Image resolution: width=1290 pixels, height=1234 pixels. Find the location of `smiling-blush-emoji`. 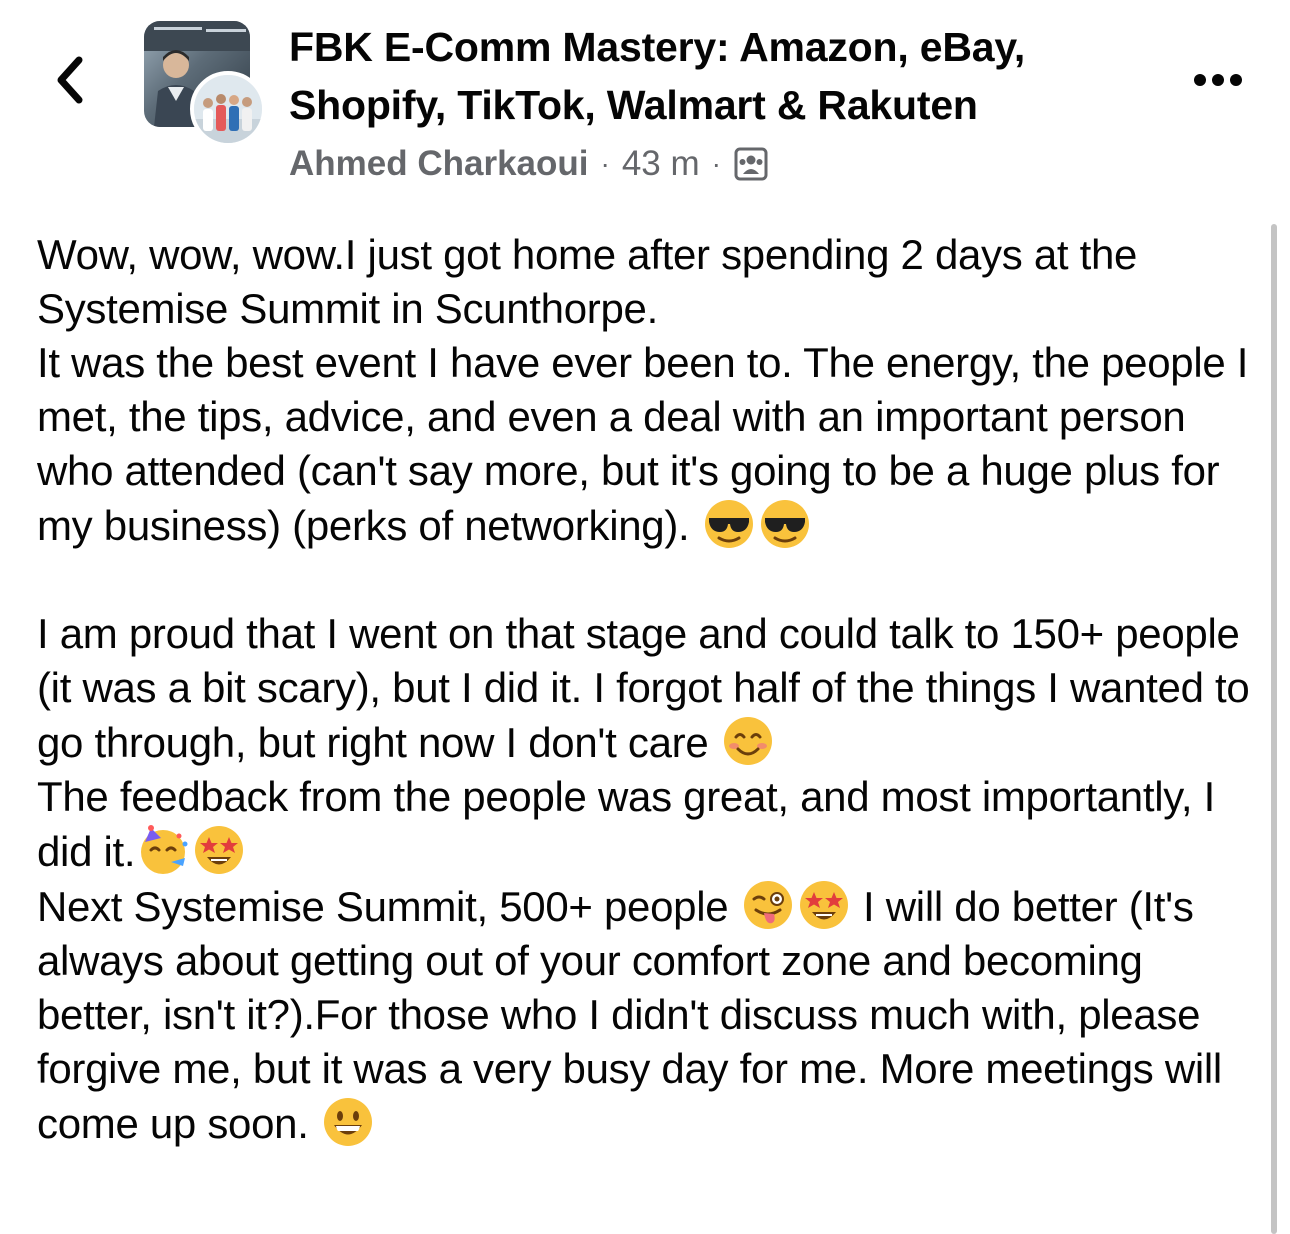

smiling-blush-emoji is located at coordinates (747, 741).